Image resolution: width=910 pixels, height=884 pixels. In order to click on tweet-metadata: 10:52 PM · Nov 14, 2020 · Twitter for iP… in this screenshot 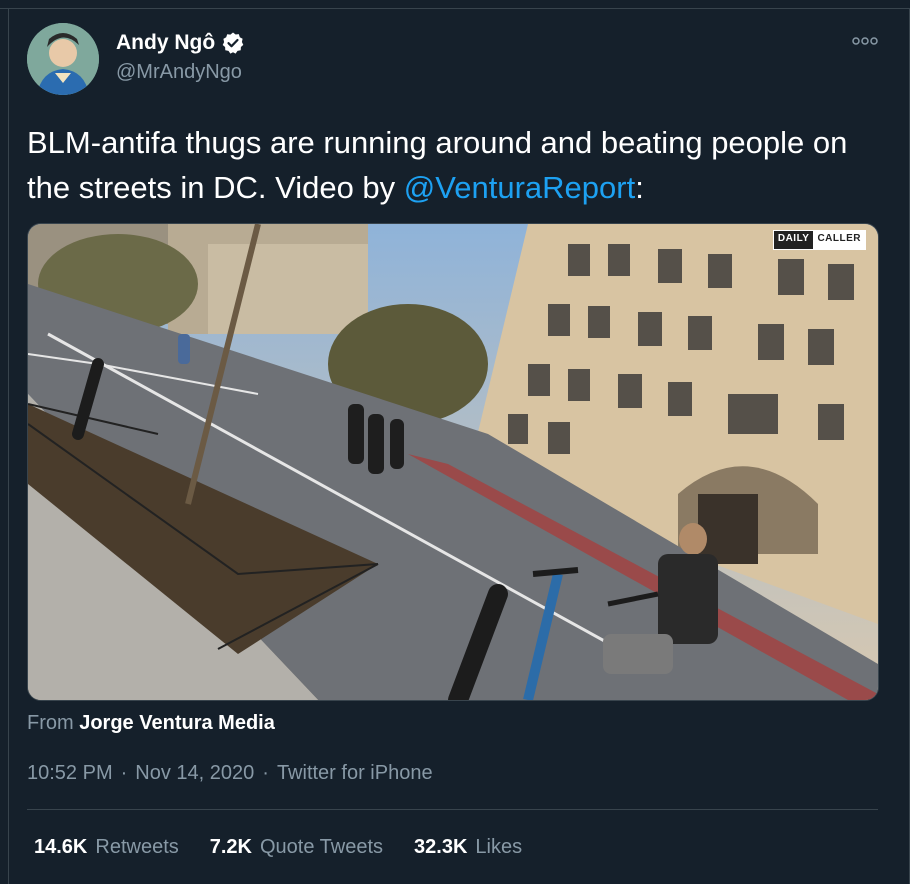, I will do `click(230, 773)`.